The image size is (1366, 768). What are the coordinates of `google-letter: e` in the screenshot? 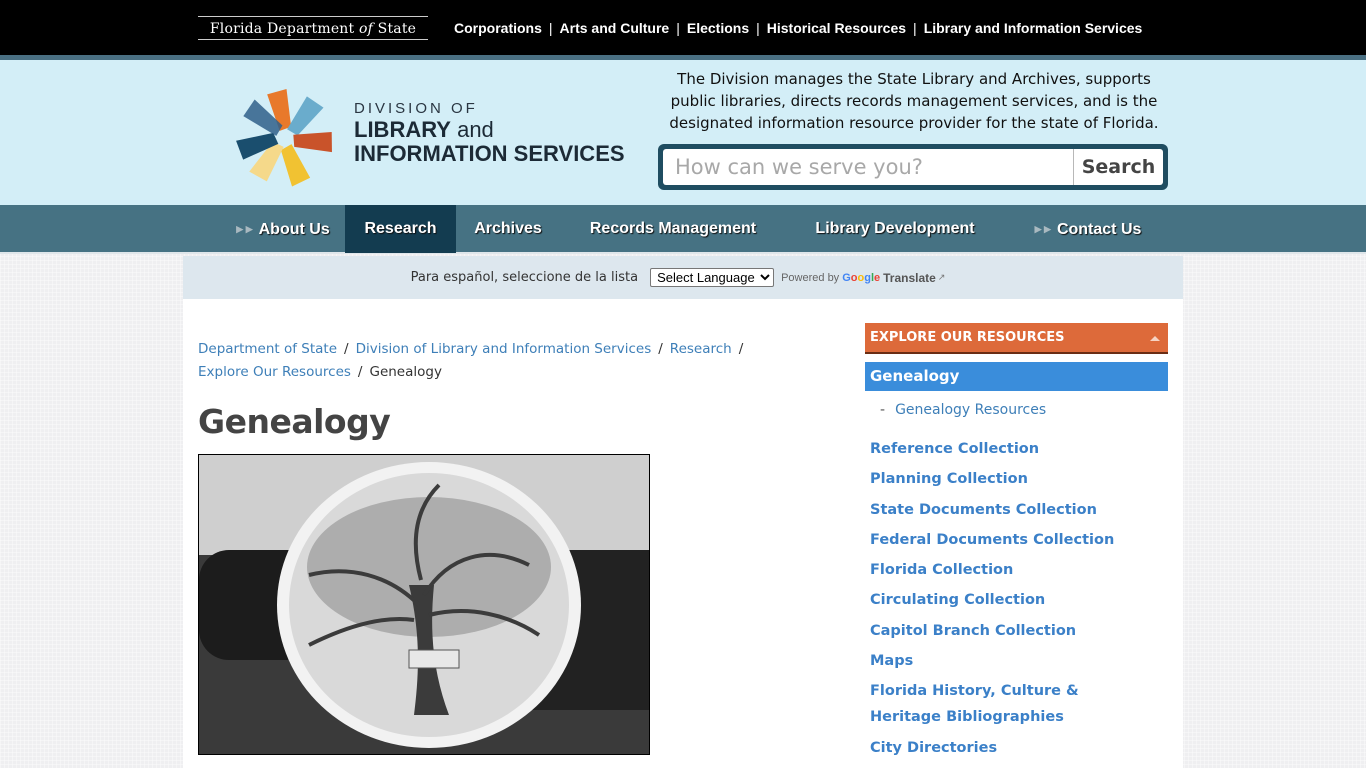 It's located at (877, 277).